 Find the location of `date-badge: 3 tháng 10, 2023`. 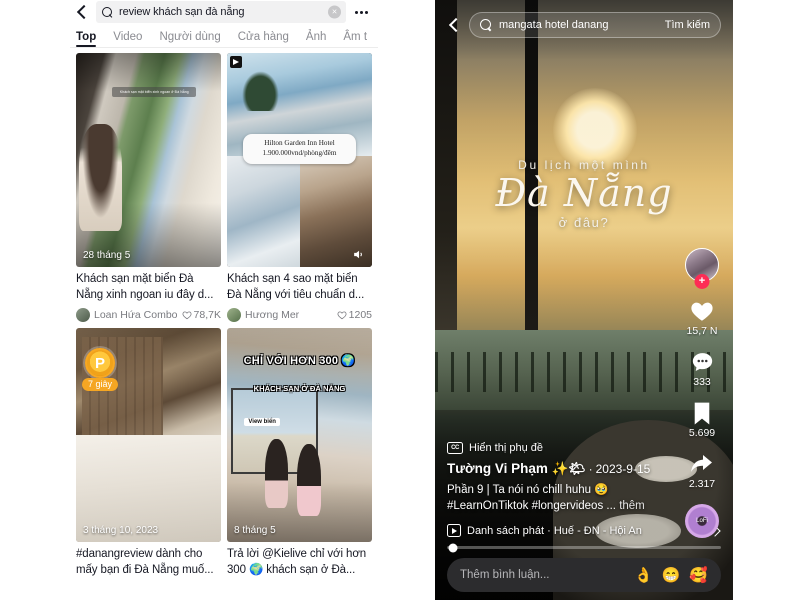

date-badge: 3 tháng 10, 2023 is located at coordinates (121, 531).